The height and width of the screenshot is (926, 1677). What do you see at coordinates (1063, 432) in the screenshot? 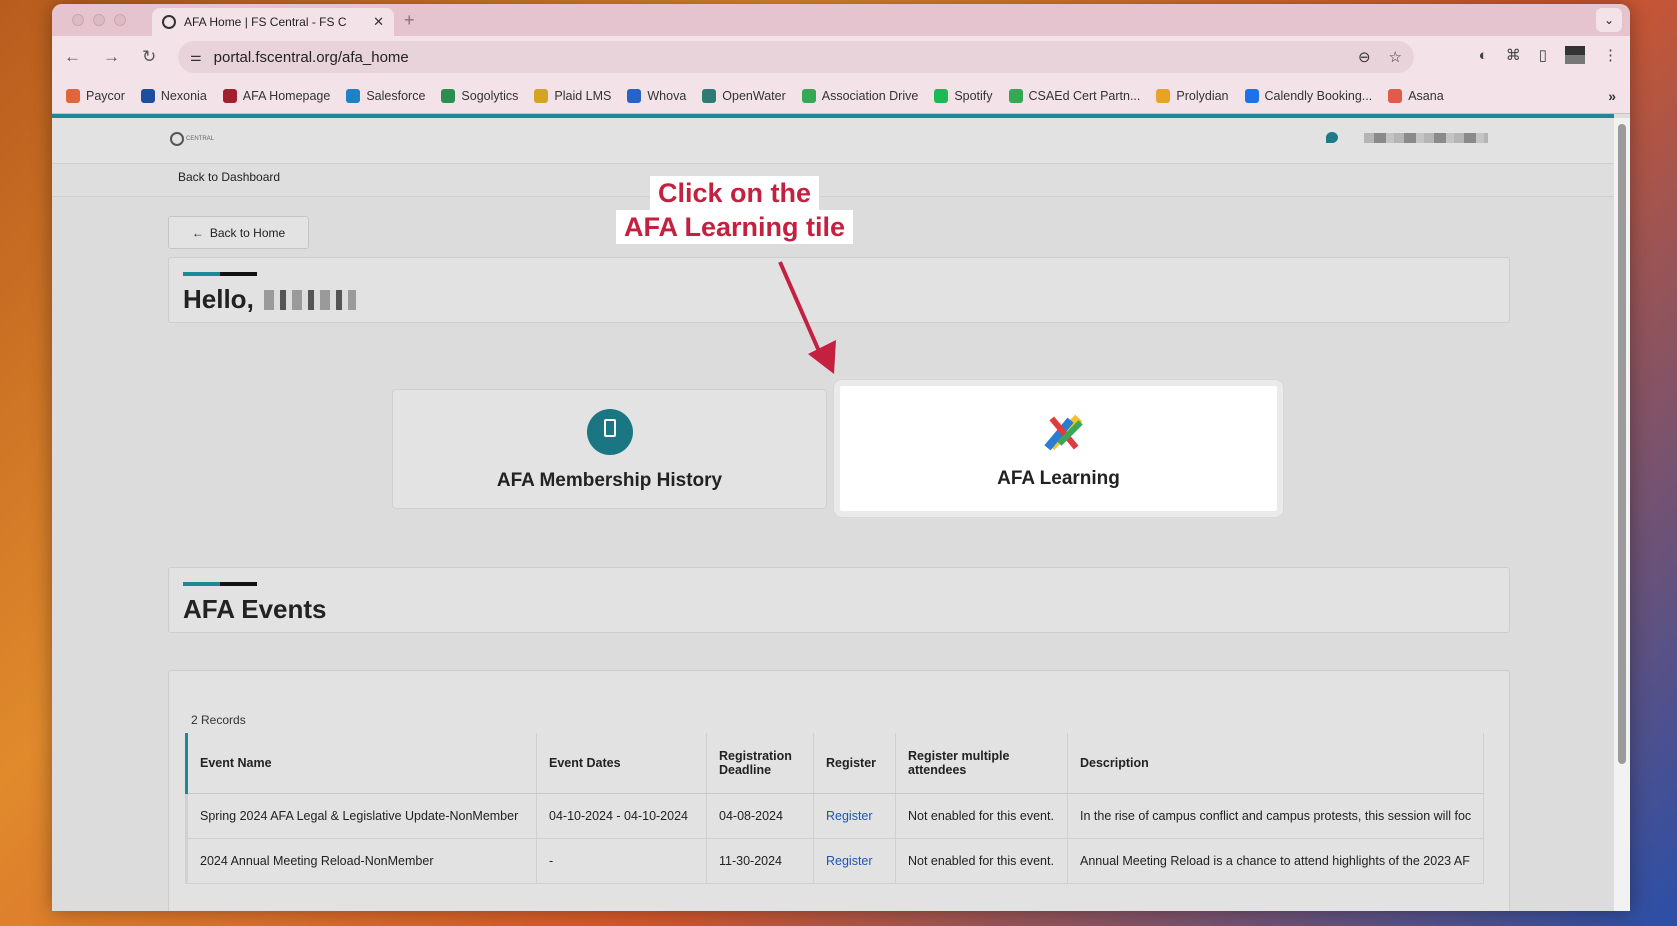
I see `pencils-icon` at bounding box center [1063, 432].